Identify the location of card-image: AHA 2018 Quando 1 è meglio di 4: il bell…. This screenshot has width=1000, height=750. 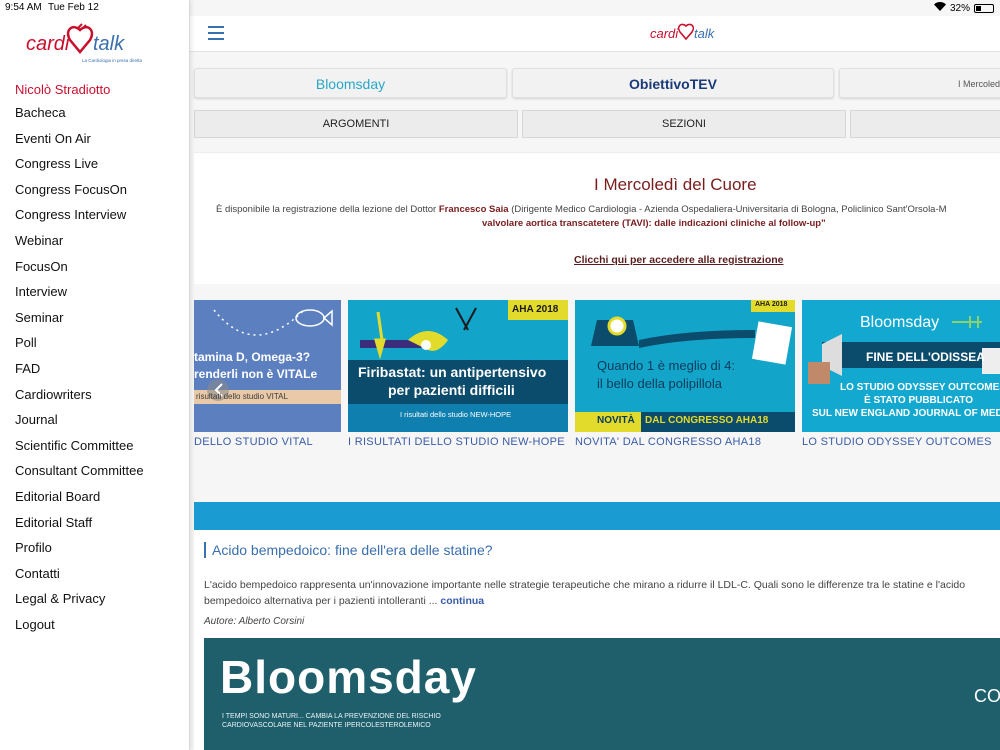
(685, 366).